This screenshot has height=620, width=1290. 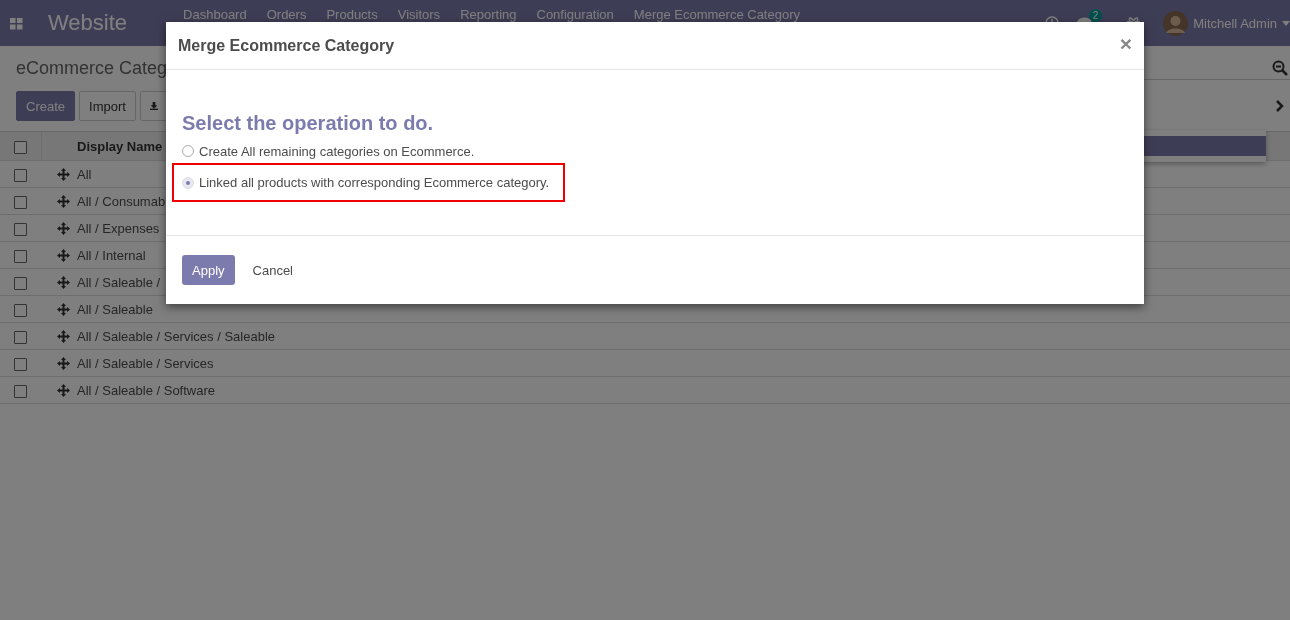 What do you see at coordinates (374, 182) in the screenshot?
I see `option-label: Linked all products with corresponding Ecommerce category.` at bounding box center [374, 182].